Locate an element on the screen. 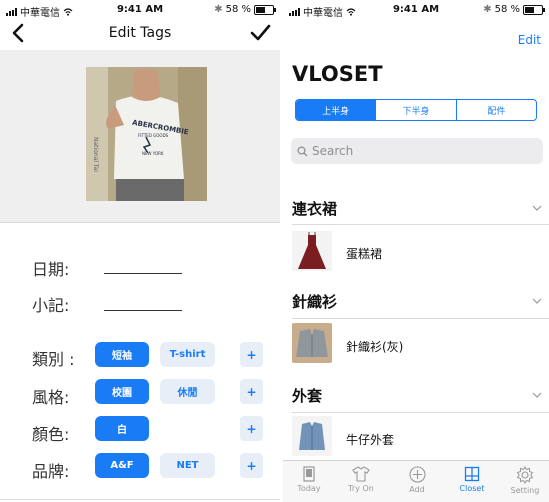  photo-text-side: National Tai is located at coordinates (95, 154).